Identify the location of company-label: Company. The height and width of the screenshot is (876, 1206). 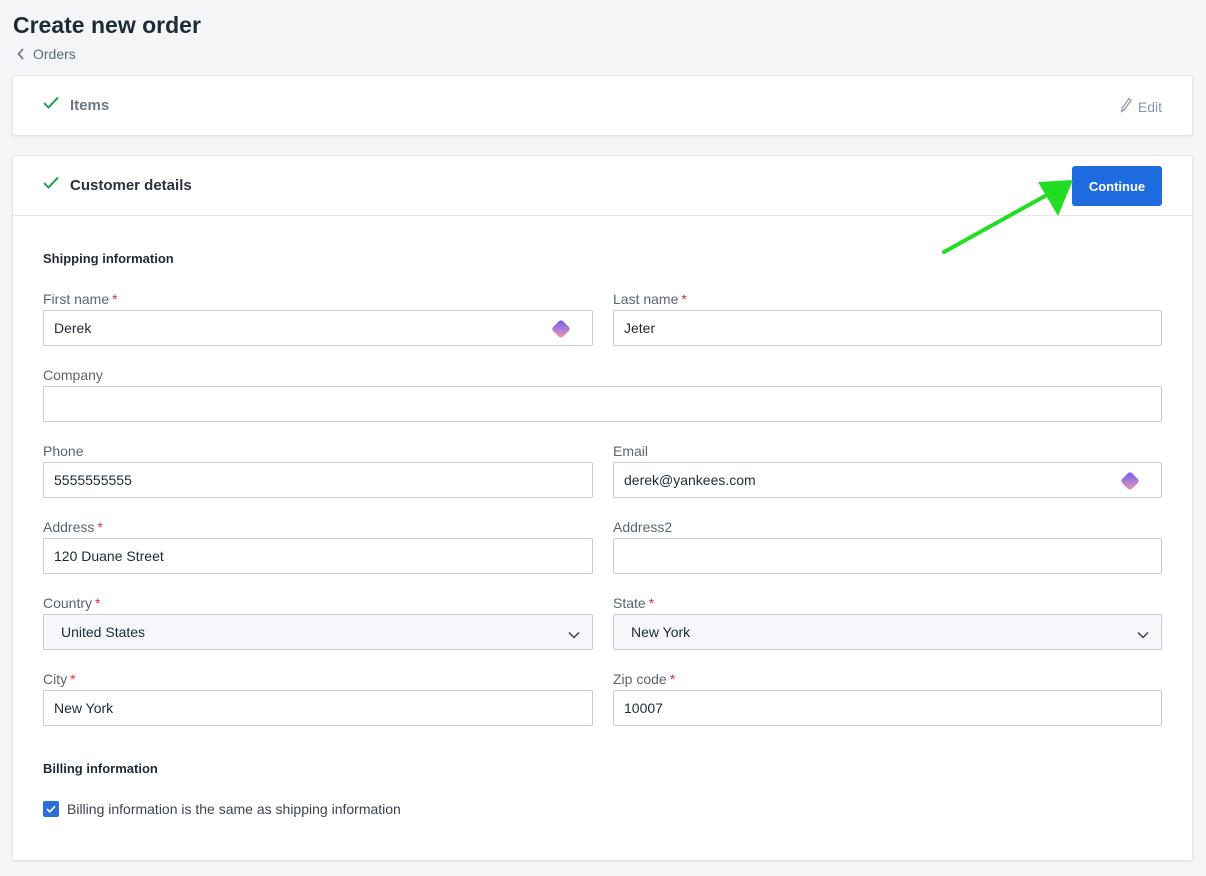
(73, 375).